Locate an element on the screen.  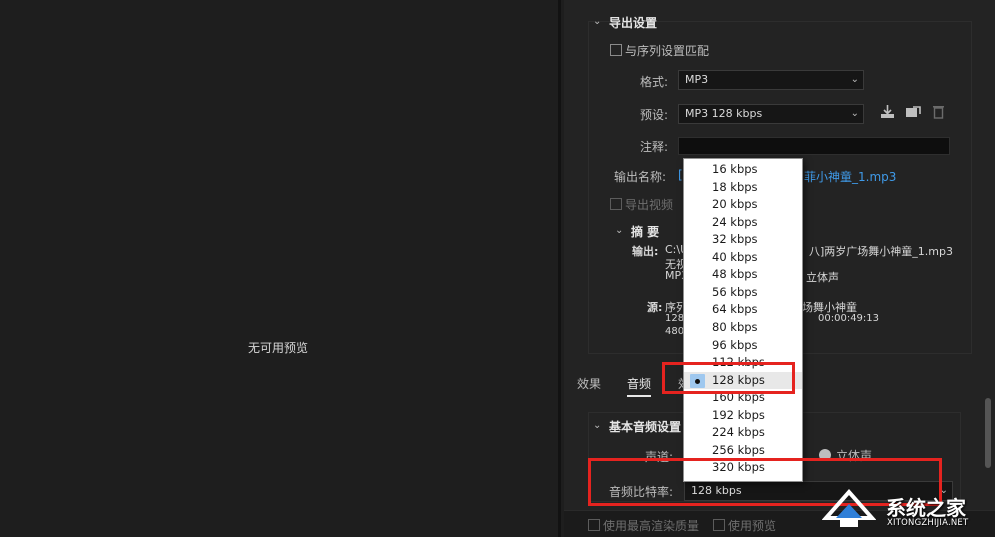
bitrate-option-label: 40 kbps is located at coordinates (735, 256).